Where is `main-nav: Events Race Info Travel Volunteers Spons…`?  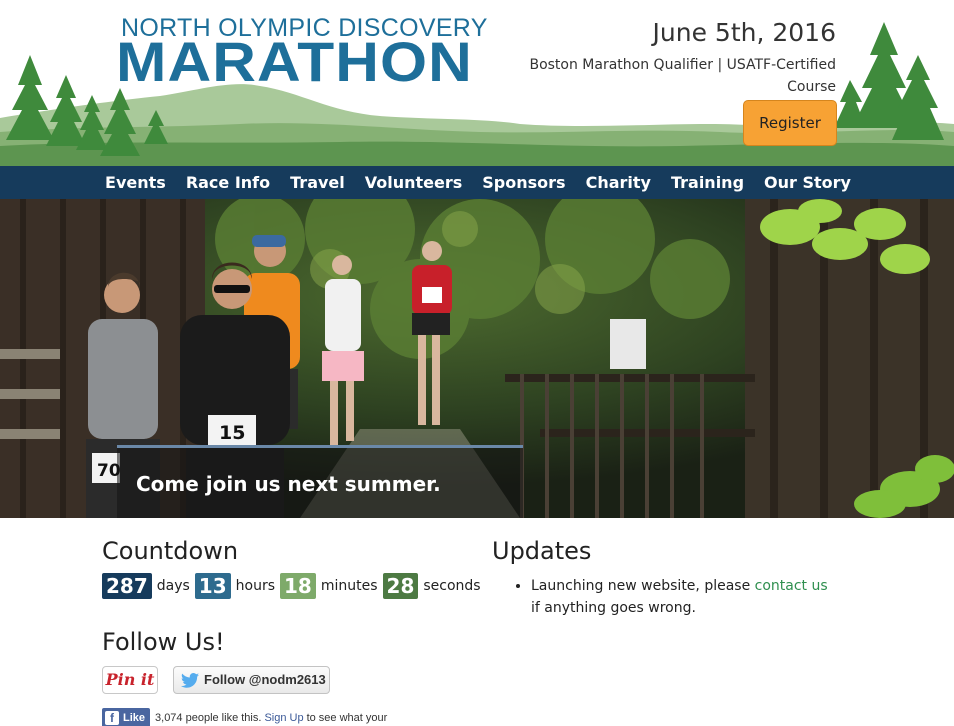
main-nav: Events Race Info Travel Volunteers Spons… is located at coordinates (477, 182).